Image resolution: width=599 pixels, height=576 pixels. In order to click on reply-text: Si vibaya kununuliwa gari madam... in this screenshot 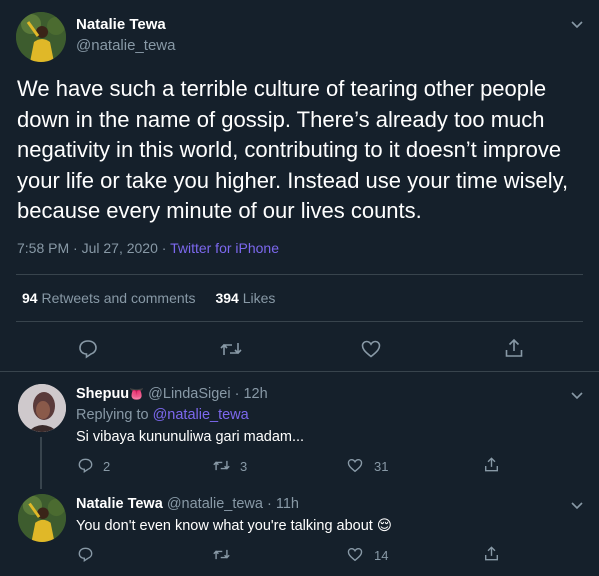, I will do `click(190, 437)`.